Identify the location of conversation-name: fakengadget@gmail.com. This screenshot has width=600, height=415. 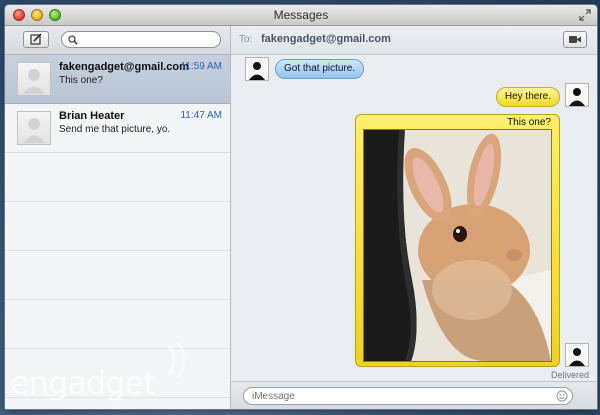
(124, 67).